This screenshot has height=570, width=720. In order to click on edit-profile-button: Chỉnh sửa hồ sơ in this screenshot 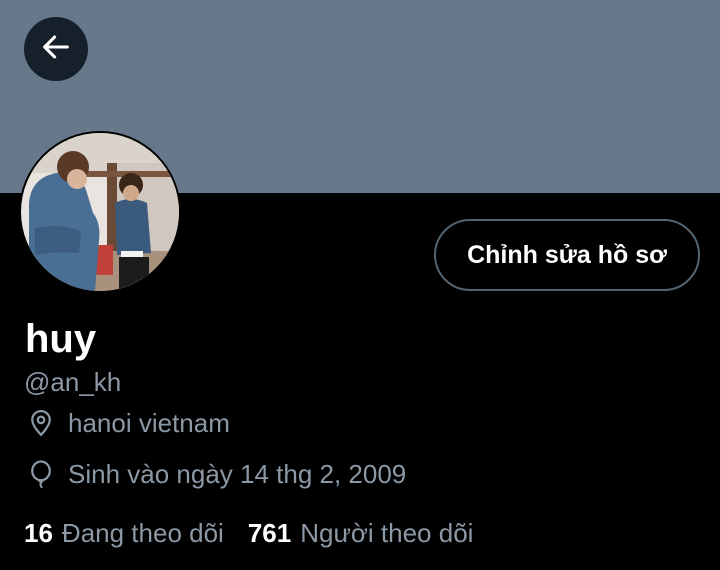, I will do `click(567, 255)`.